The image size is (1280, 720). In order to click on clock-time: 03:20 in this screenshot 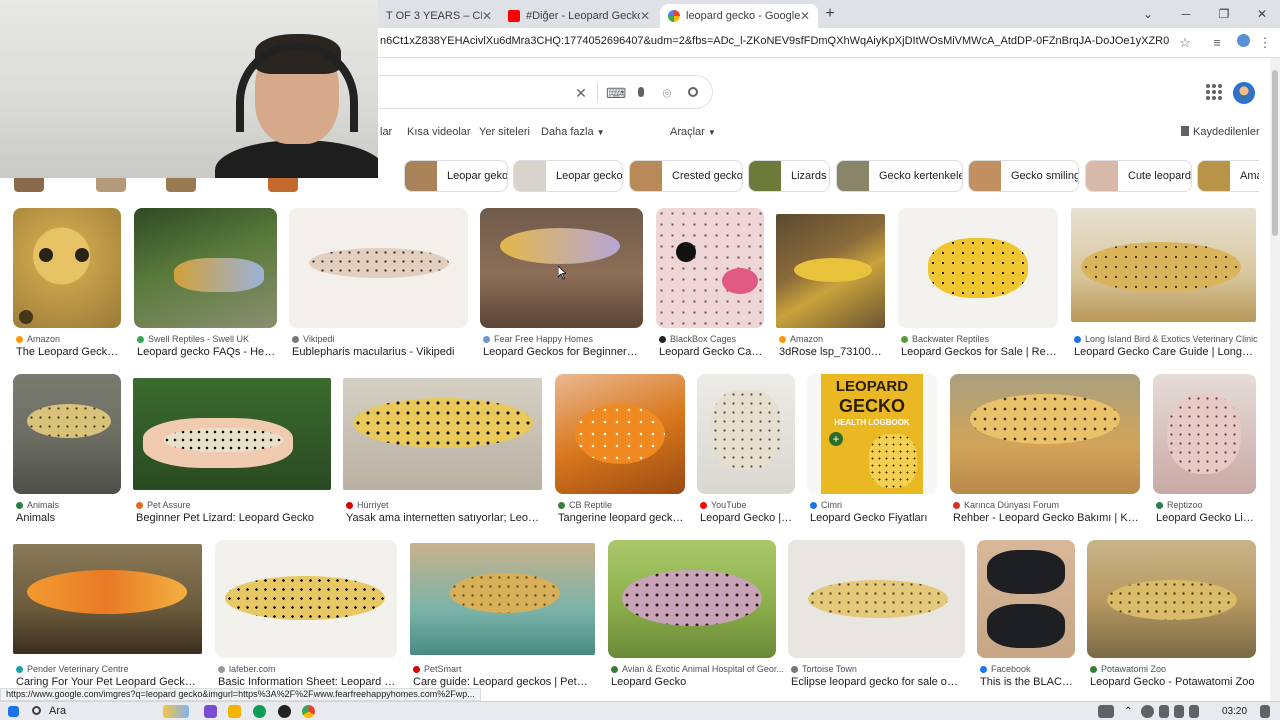, I will do `click(1234, 711)`.